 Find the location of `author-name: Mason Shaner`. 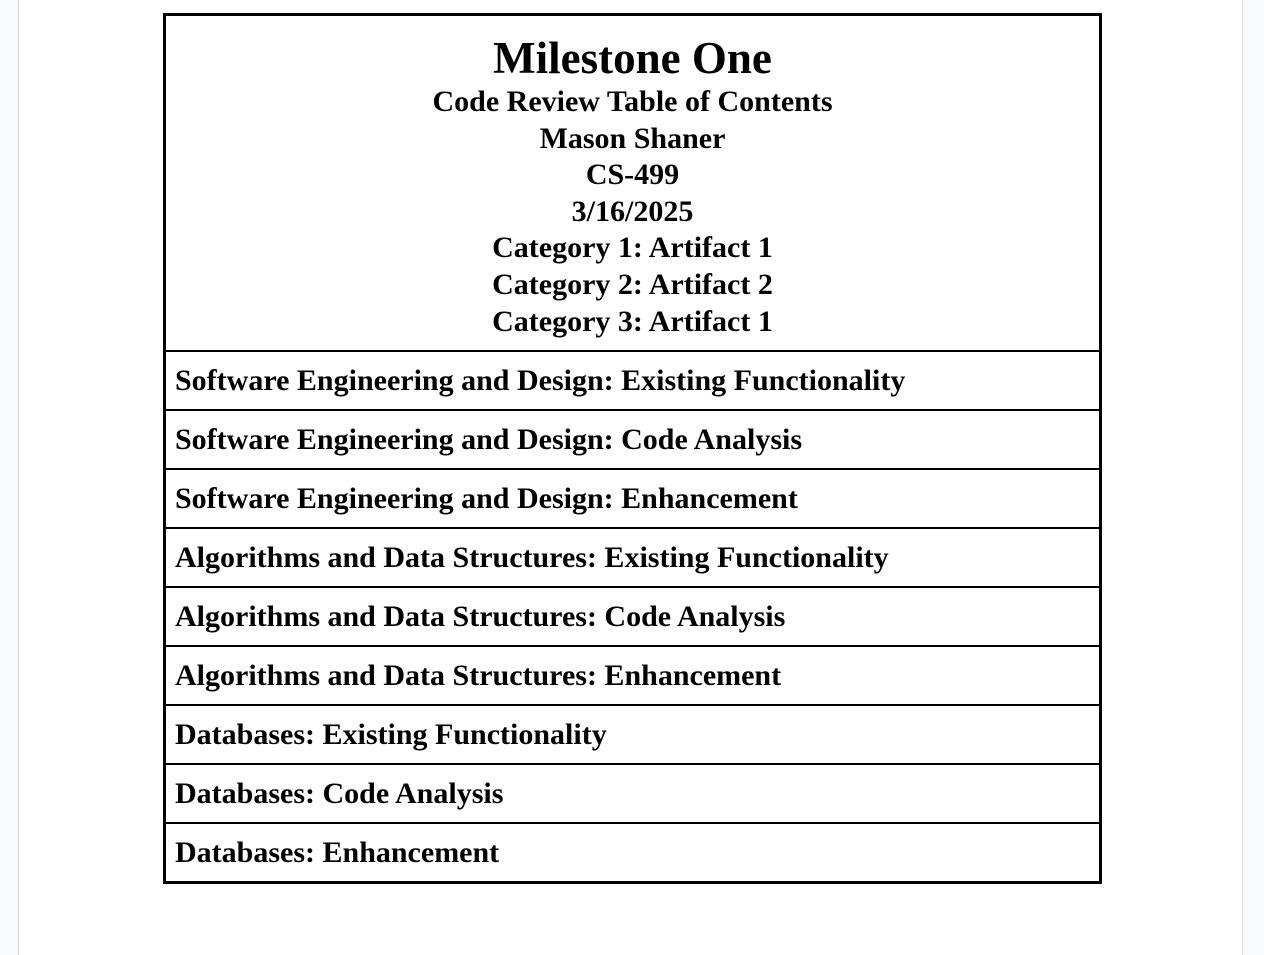

author-name: Mason Shaner is located at coordinates (632, 138).